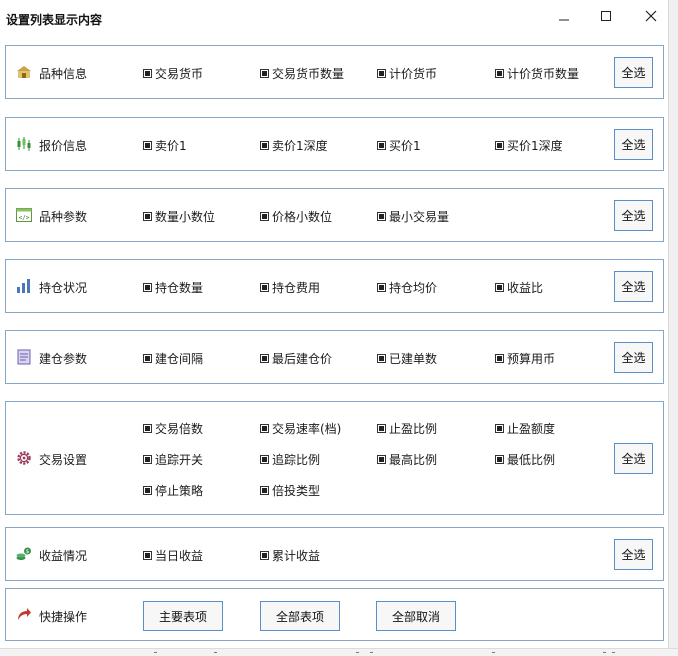 This screenshot has width=678, height=656. I want to click on all-items-button: 全部表项, so click(300, 616).